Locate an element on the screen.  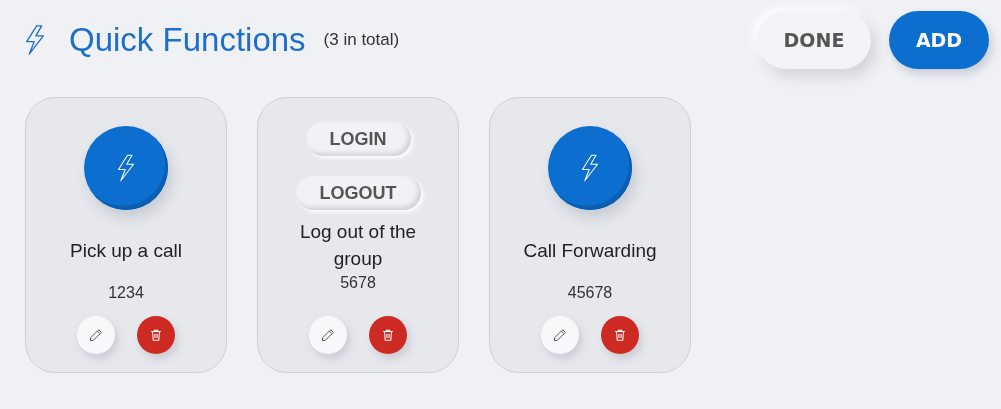
page-title: Quick Functions is located at coordinates (187, 40).